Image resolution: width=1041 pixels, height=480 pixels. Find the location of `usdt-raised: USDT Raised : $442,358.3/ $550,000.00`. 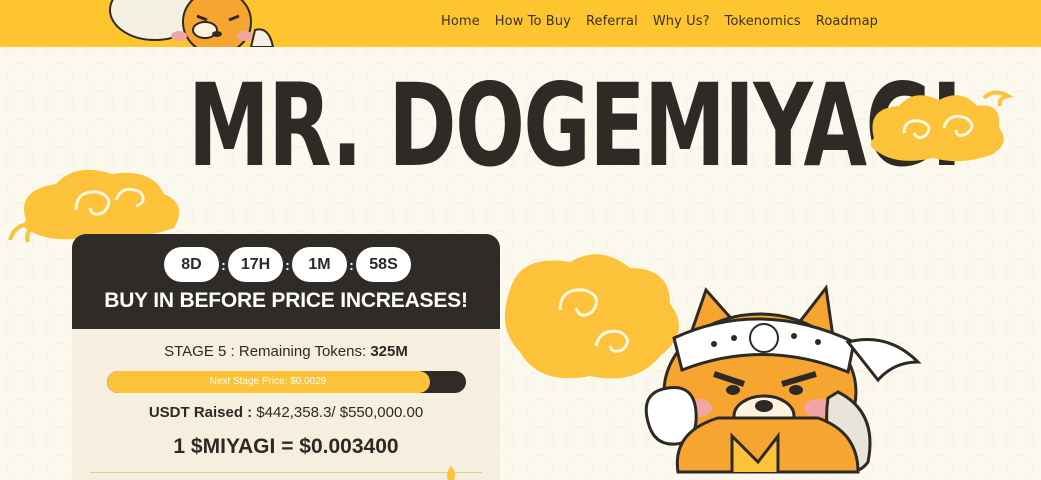

usdt-raised: USDT Raised : $442,358.3/ $550,000.00 is located at coordinates (286, 412).